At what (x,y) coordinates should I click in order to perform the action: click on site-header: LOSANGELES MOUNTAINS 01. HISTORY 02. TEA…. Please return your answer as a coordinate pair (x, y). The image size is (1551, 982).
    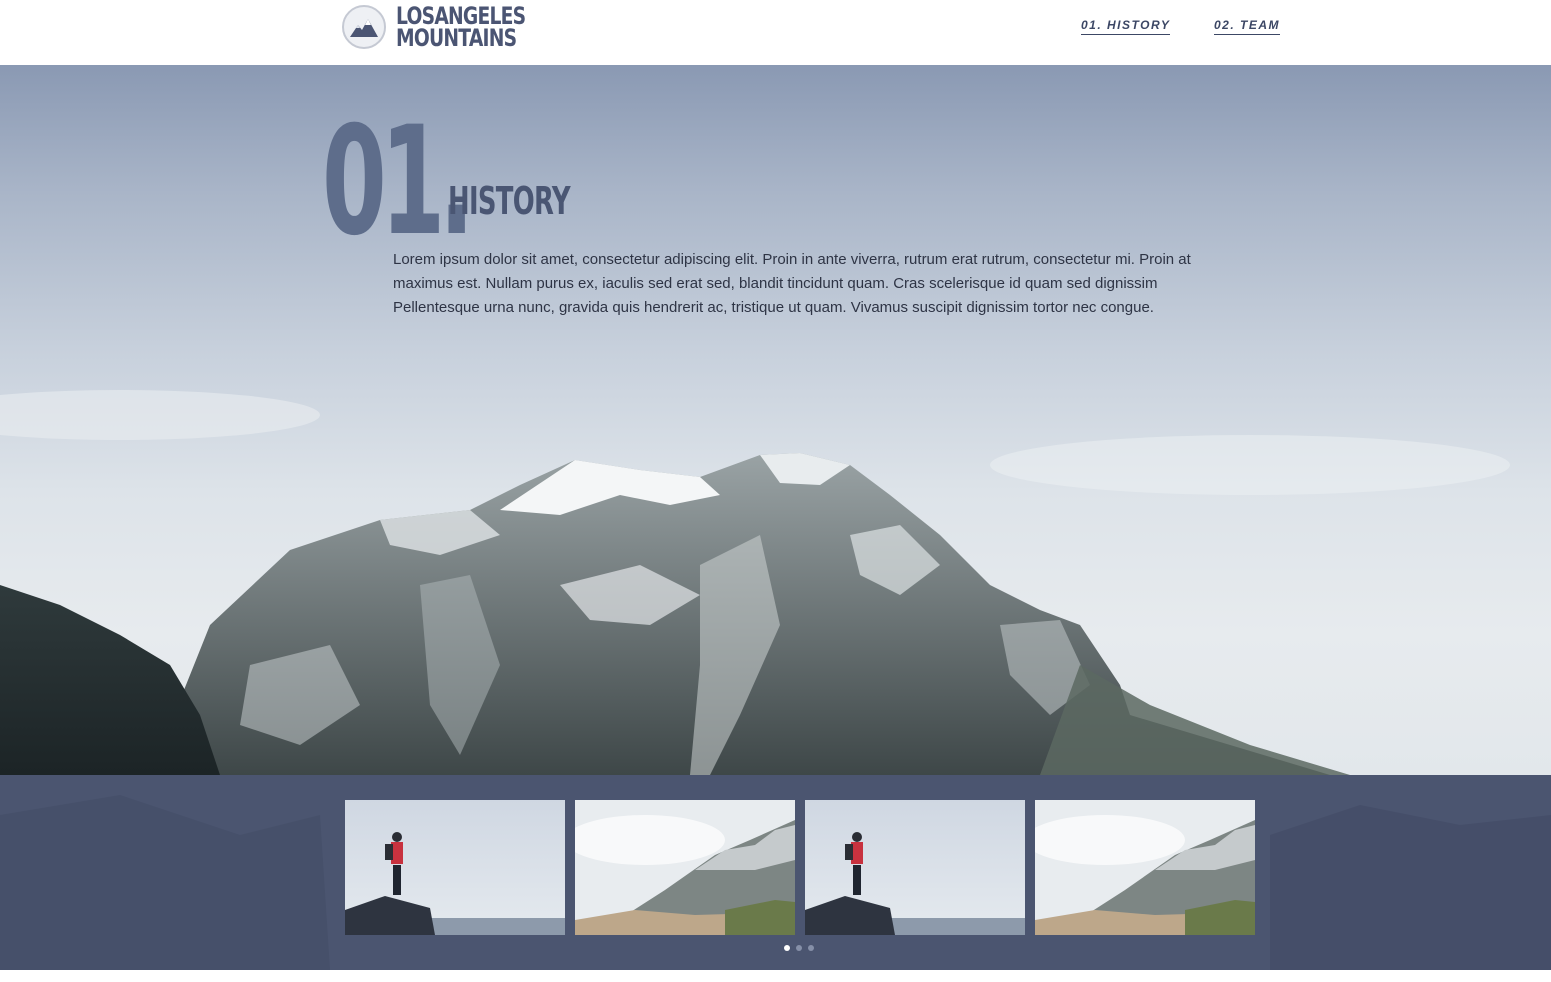
    Looking at the image, I should click on (775, 32).